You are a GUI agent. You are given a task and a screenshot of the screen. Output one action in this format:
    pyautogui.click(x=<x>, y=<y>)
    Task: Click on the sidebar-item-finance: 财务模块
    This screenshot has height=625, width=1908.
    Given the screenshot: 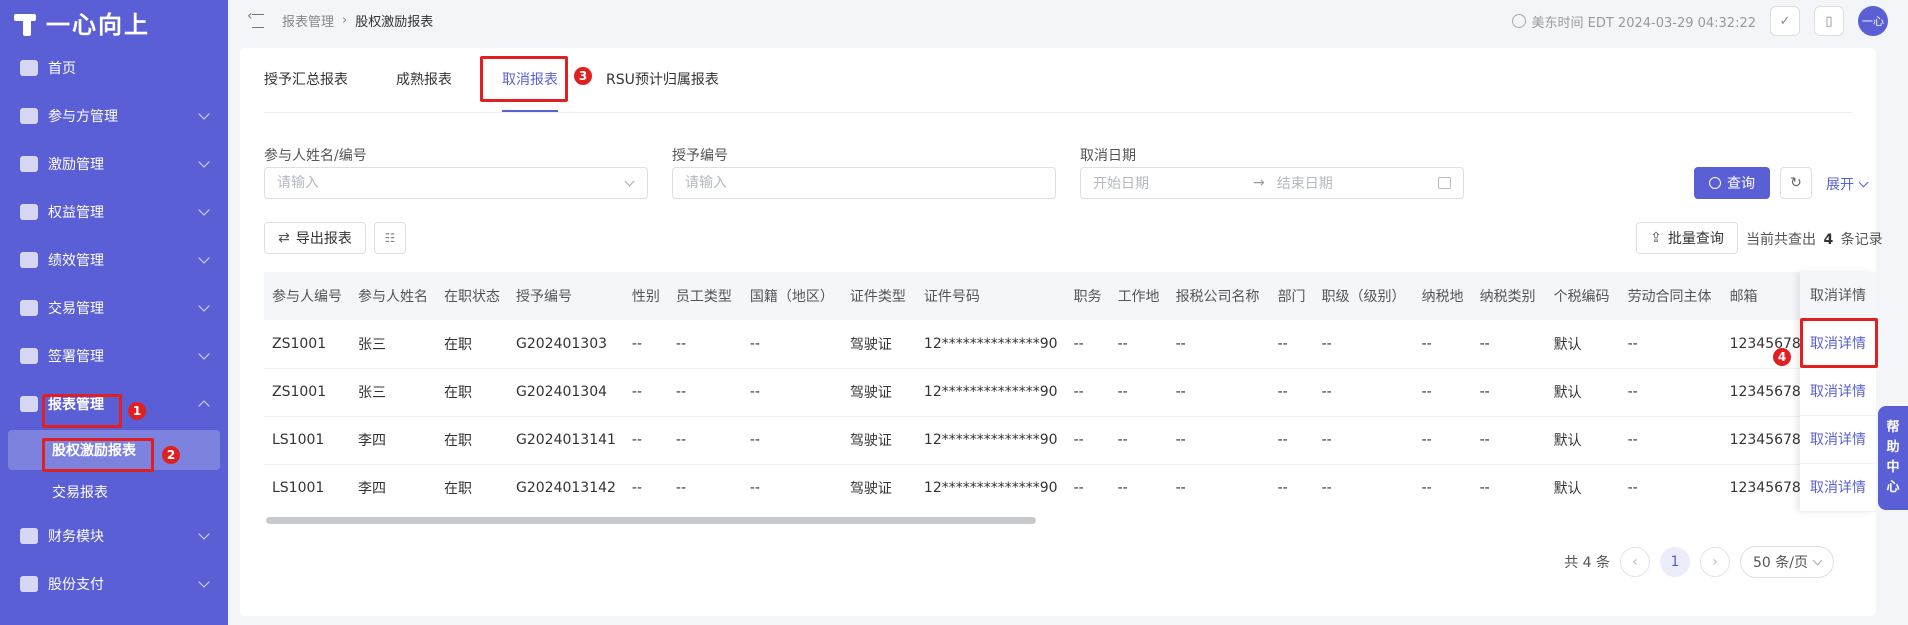 What is the action you would take?
    pyautogui.click(x=114, y=536)
    